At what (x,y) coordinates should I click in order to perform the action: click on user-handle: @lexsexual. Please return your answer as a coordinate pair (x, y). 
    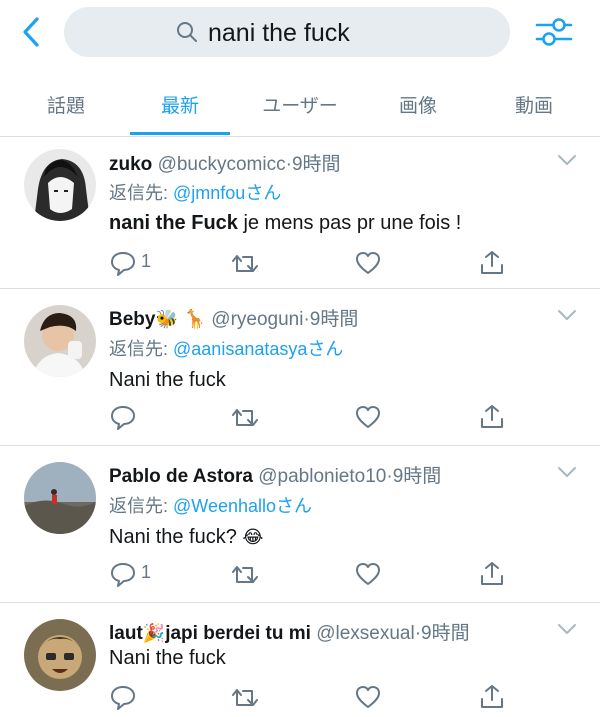
    Looking at the image, I should click on (365, 633).